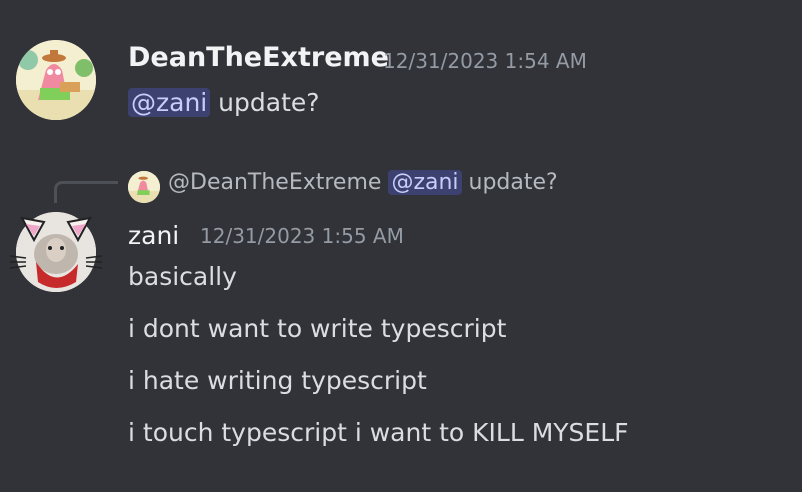  What do you see at coordinates (378, 432) in the screenshot?
I see `message-line: i touch typescript i want to KILL MYSELF` at bounding box center [378, 432].